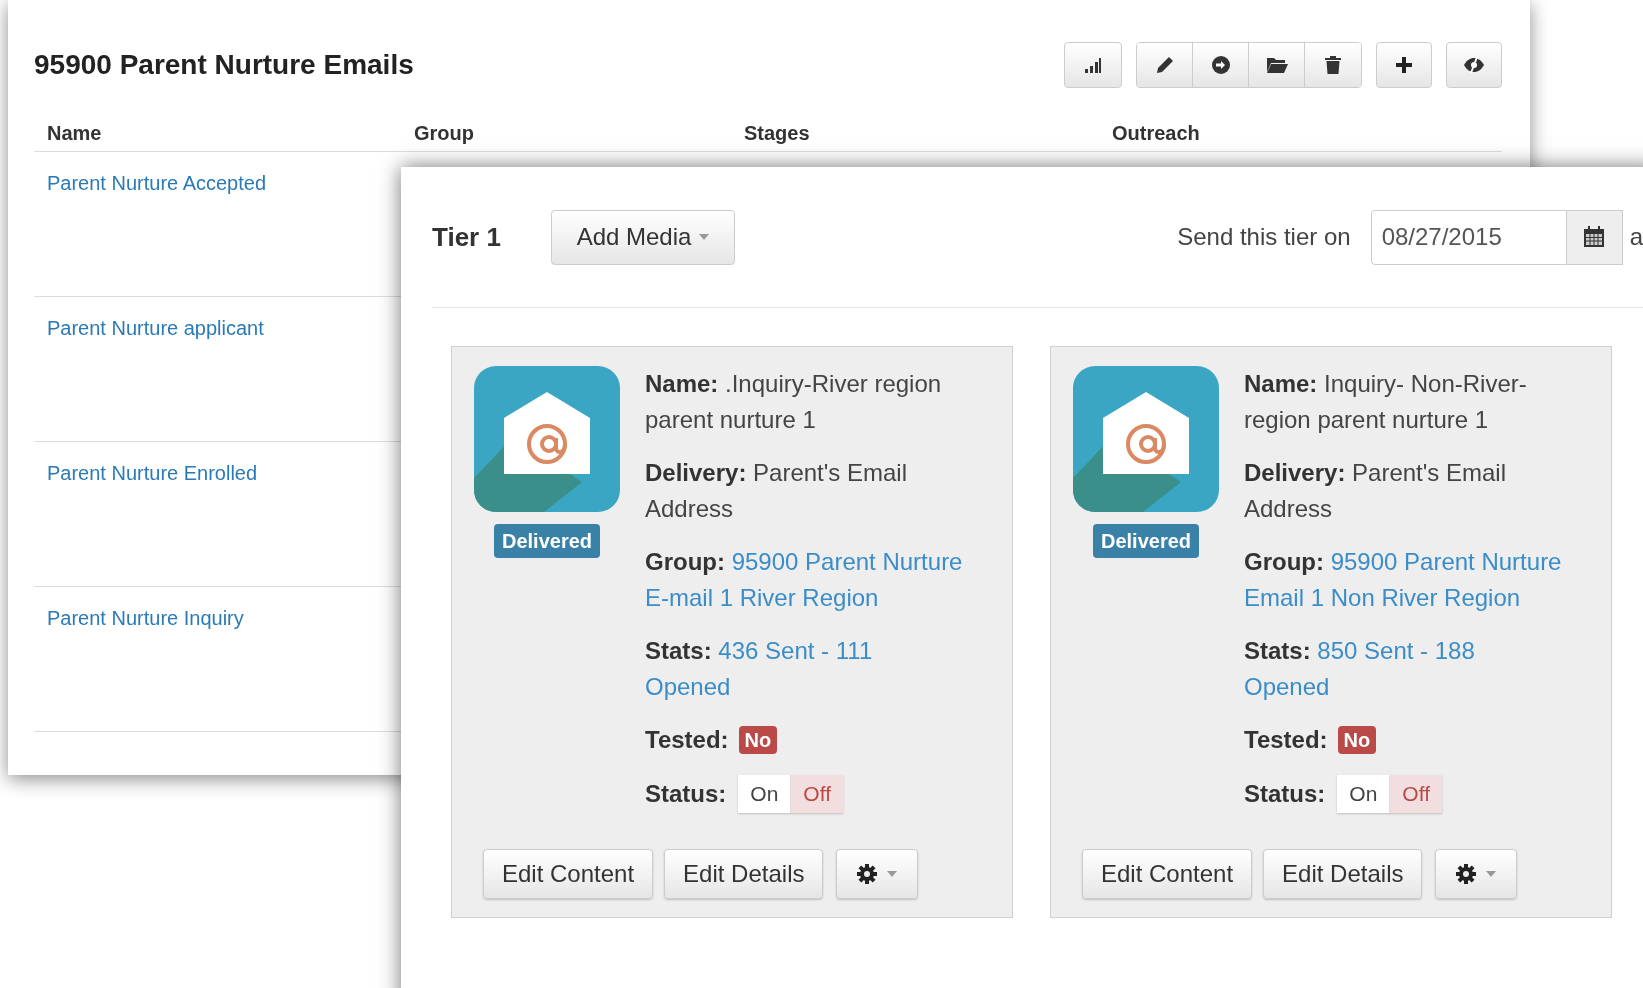 The height and width of the screenshot is (988, 1643). I want to click on bar-chart-icon, so click(1093, 65).